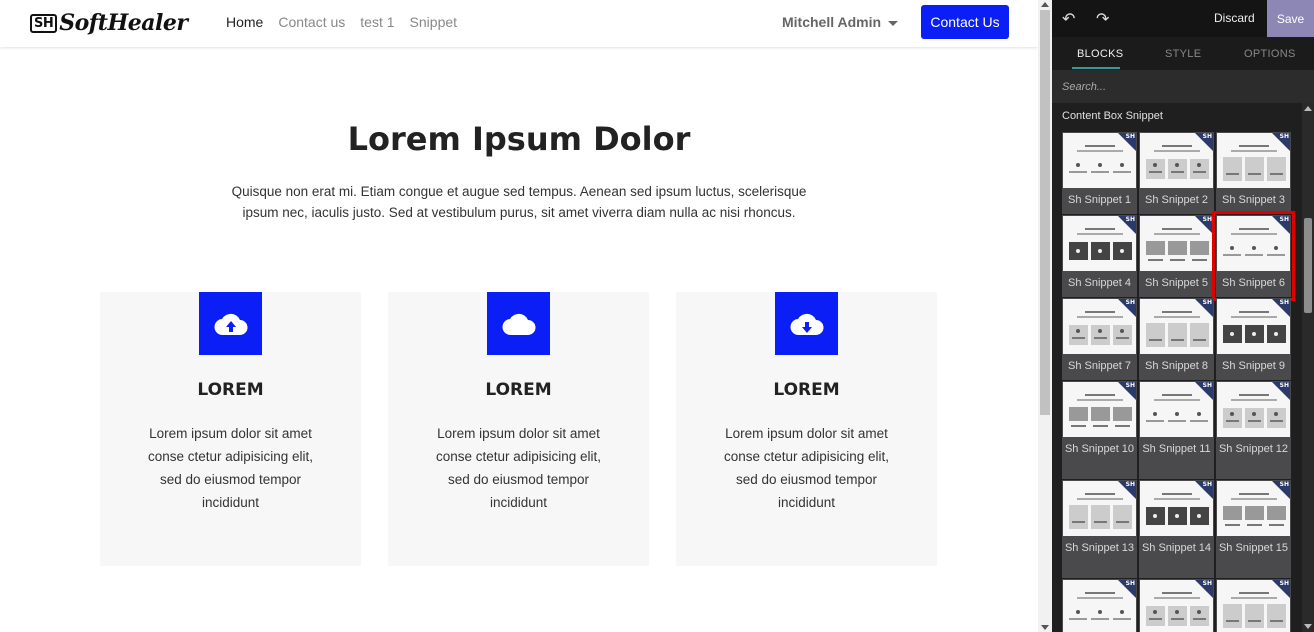 The image size is (1314, 632). I want to click on card-title: LOREM, so click(518, 390).